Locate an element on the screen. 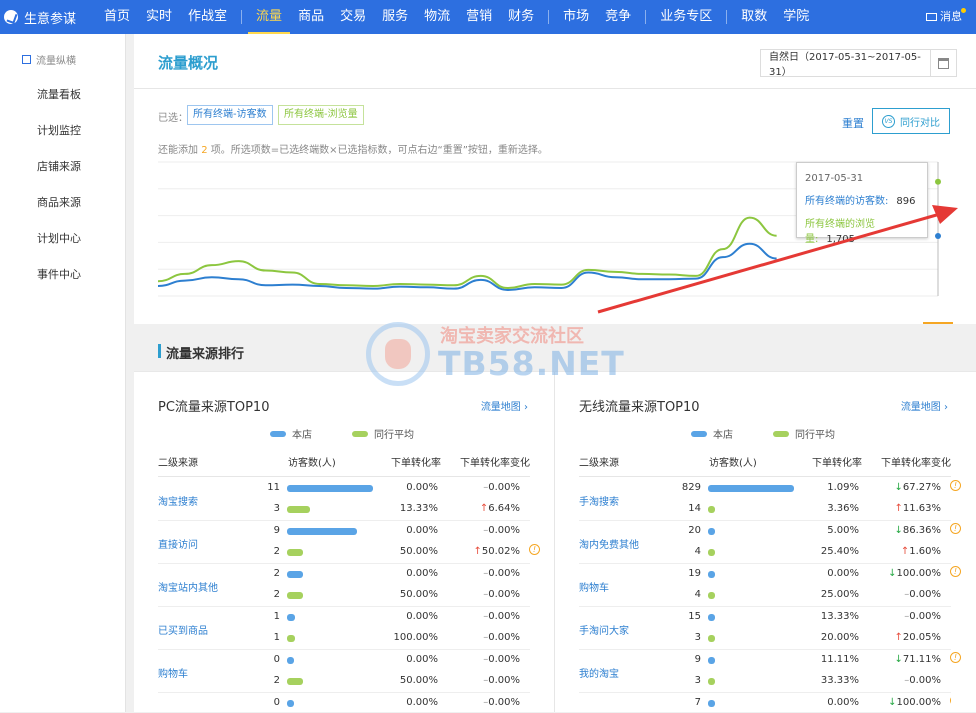  hand-logo-icon is located at coordinates (398, 354).